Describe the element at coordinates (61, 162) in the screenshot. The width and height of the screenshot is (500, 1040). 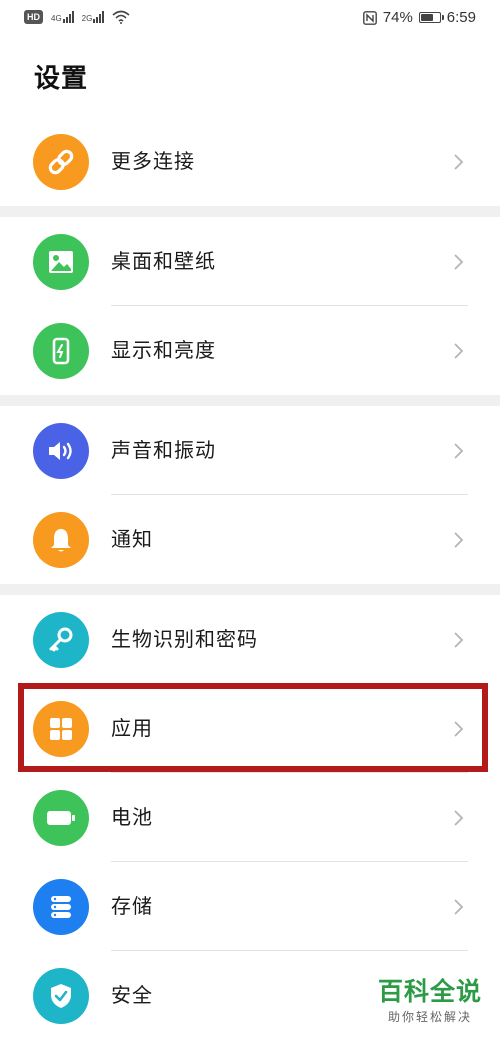
I see `link-icon` at that location.